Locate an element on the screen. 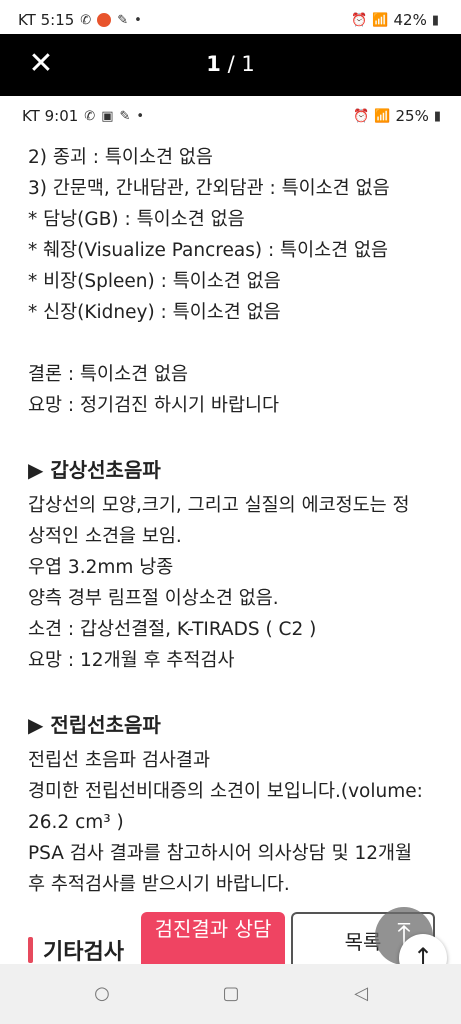 Image resolution: width=461 pixels, height=1024 pixels. thyroid-line: 갑상선의 모양,크기, 그리고 실질의 에코정도는 정 is located at coordinates (219, 505).